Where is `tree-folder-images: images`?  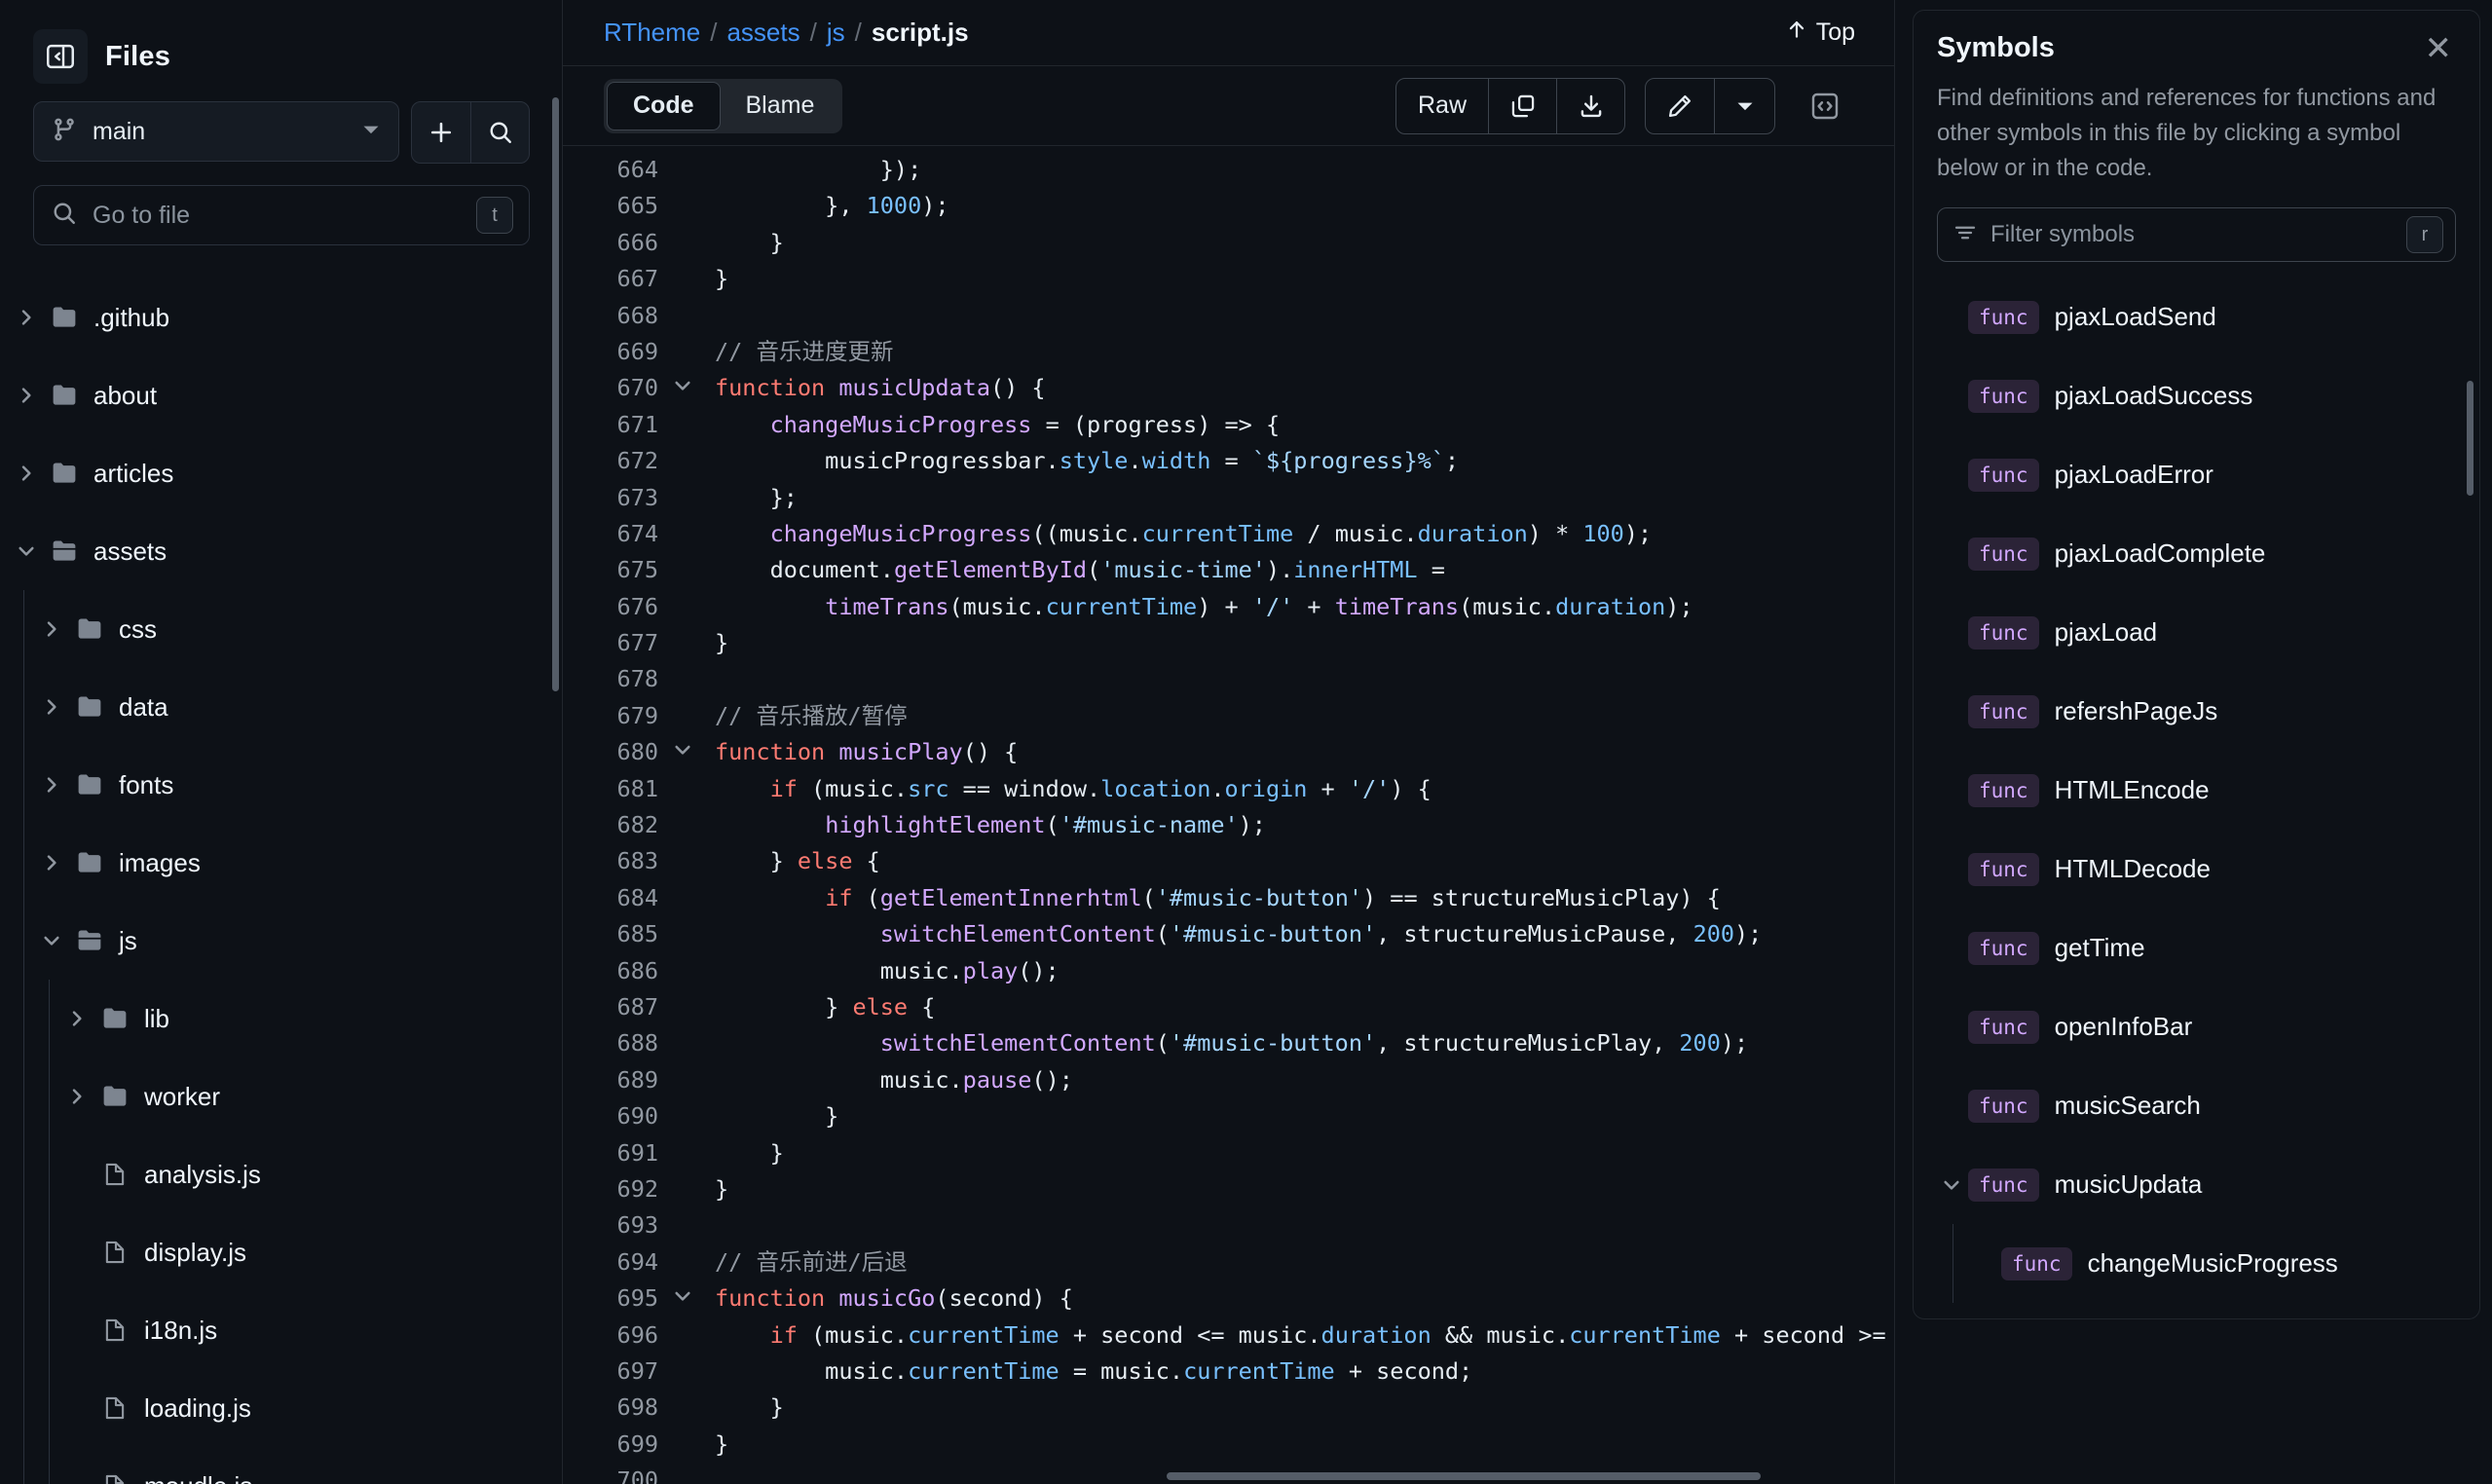 tree-folder-images: images is located at coordinates (286, 863).